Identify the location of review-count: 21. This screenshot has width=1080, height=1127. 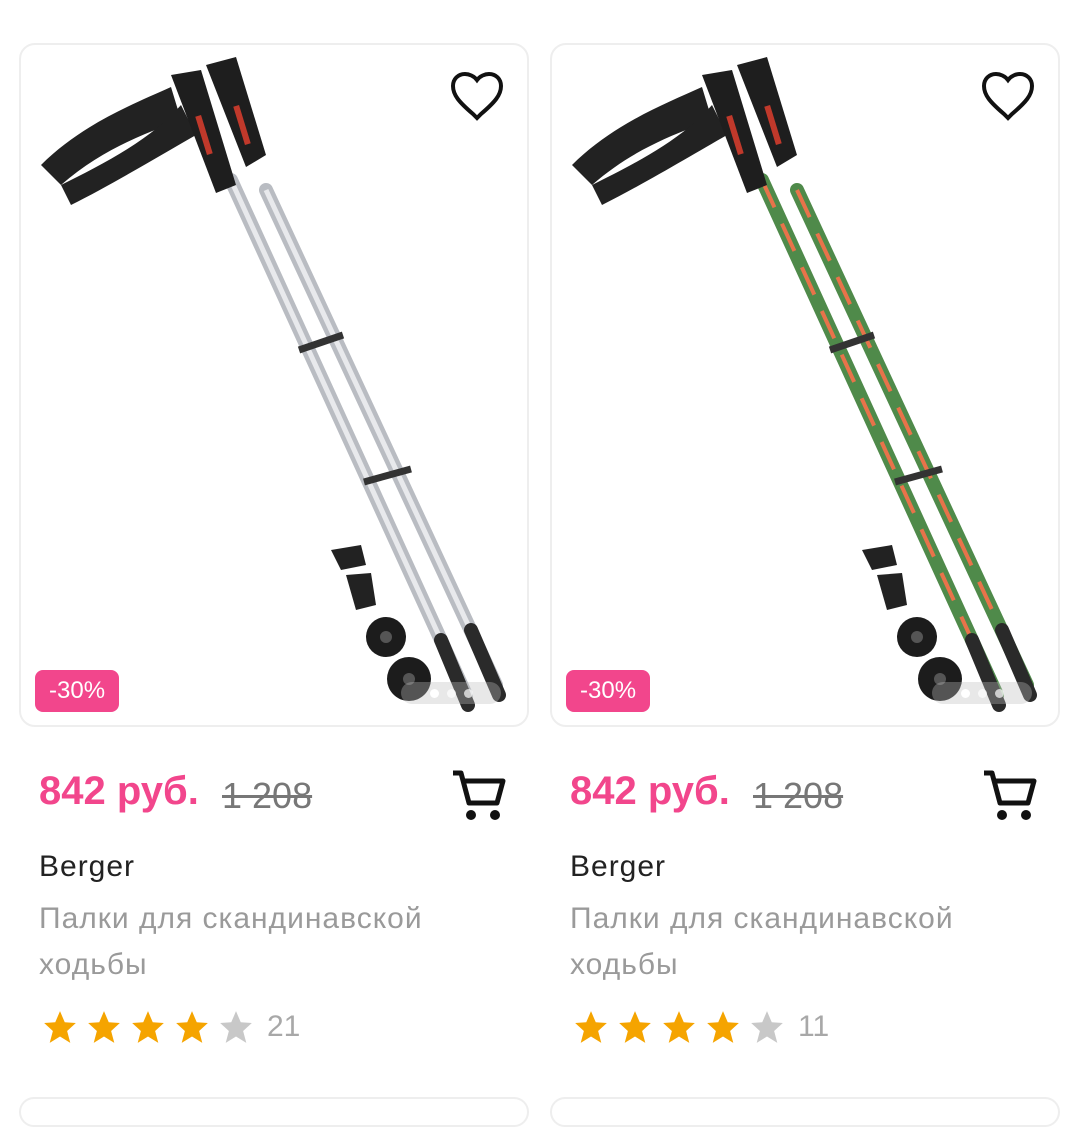
(284, 1026).